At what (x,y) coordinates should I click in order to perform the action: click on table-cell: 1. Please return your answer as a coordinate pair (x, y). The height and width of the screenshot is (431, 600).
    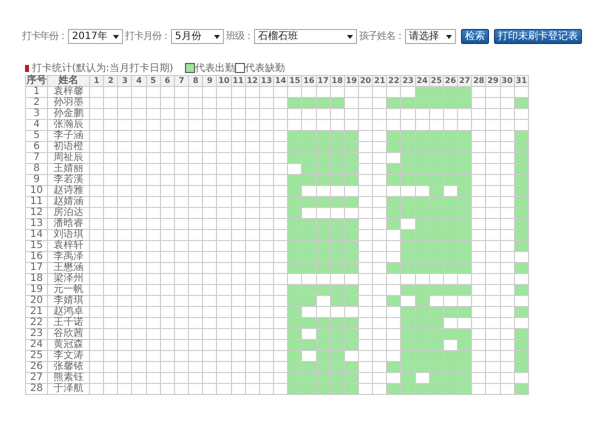
    Looking at the image, I should click on (37, 92).